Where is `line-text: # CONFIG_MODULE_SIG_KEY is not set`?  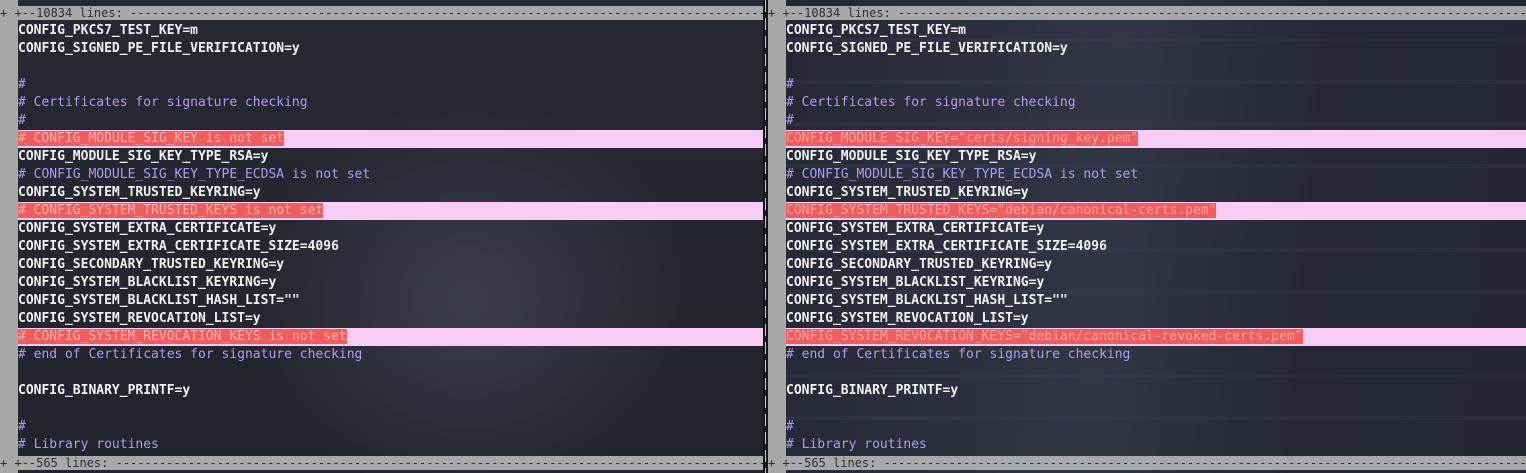 line-text: # CONFIG_MODULE_SIG_KEY is not set is located at coordinates (151, 138).